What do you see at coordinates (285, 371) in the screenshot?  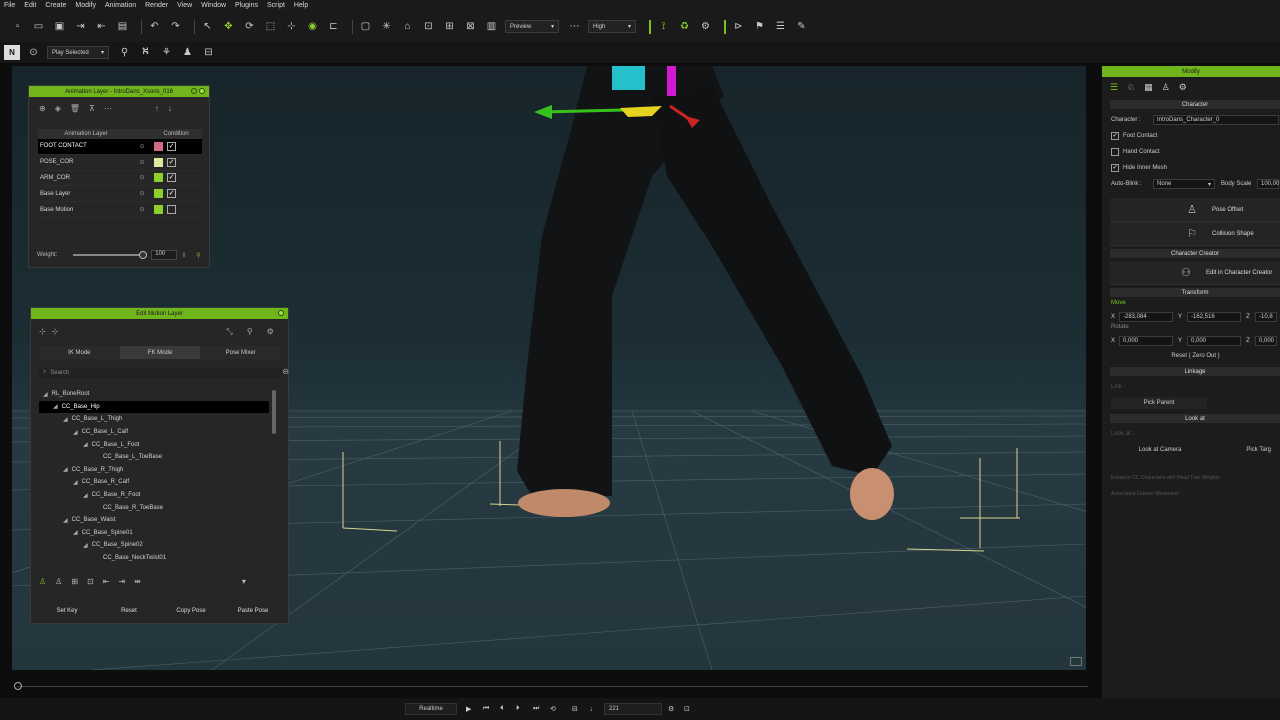 I see `filter-icon: ⊖` at bounding box center [285, 371].